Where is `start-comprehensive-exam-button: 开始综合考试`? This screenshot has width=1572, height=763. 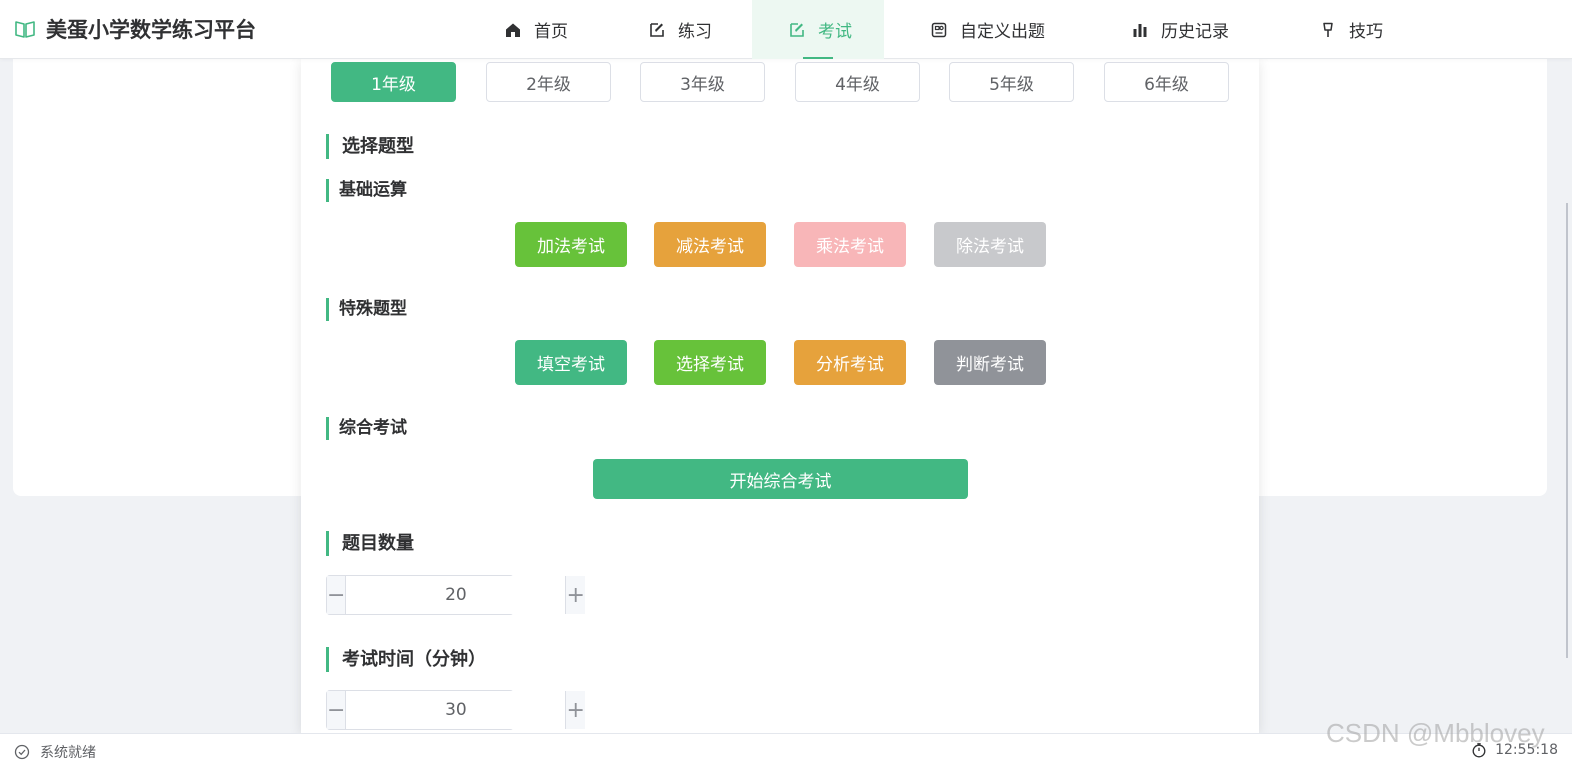 start-comprehensive-exam-button: 开始综合考试 is located at coordinates (780, 479).